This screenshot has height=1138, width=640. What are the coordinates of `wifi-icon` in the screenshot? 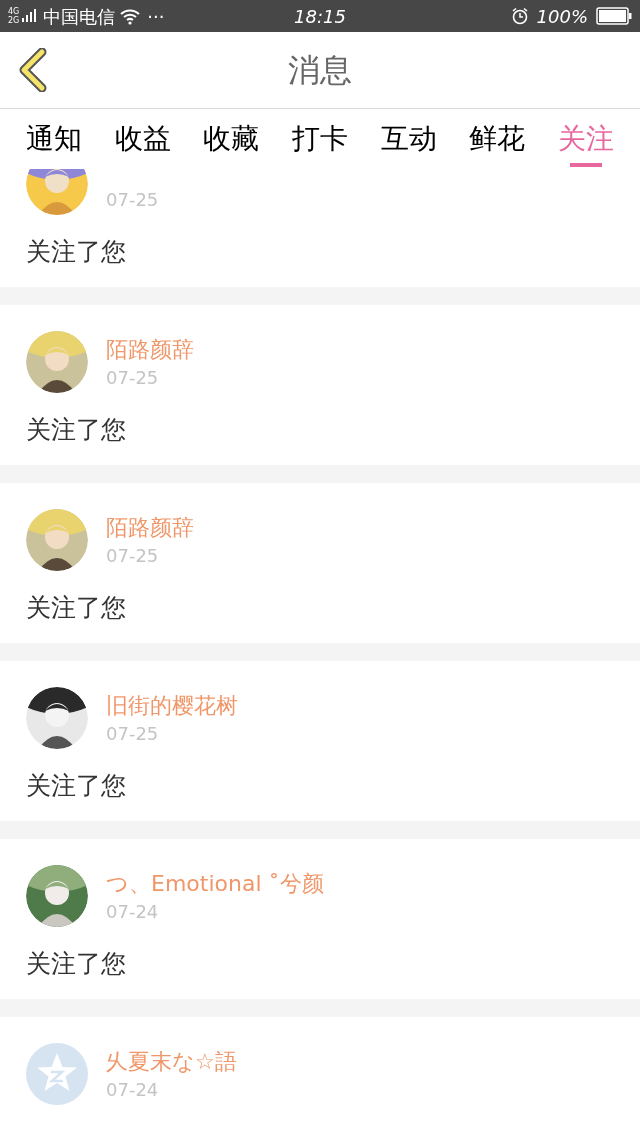 It's located at (130, 16).